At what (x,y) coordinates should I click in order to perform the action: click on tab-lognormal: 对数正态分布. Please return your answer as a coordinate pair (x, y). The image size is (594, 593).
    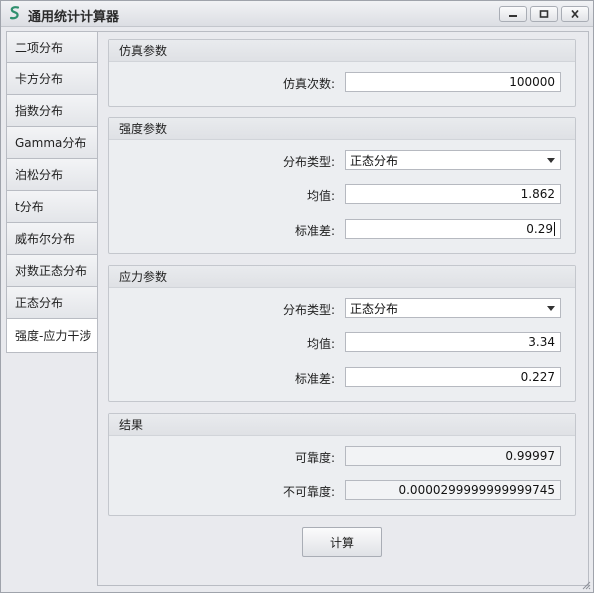
    Looking at the image, I should click on (52, 271).